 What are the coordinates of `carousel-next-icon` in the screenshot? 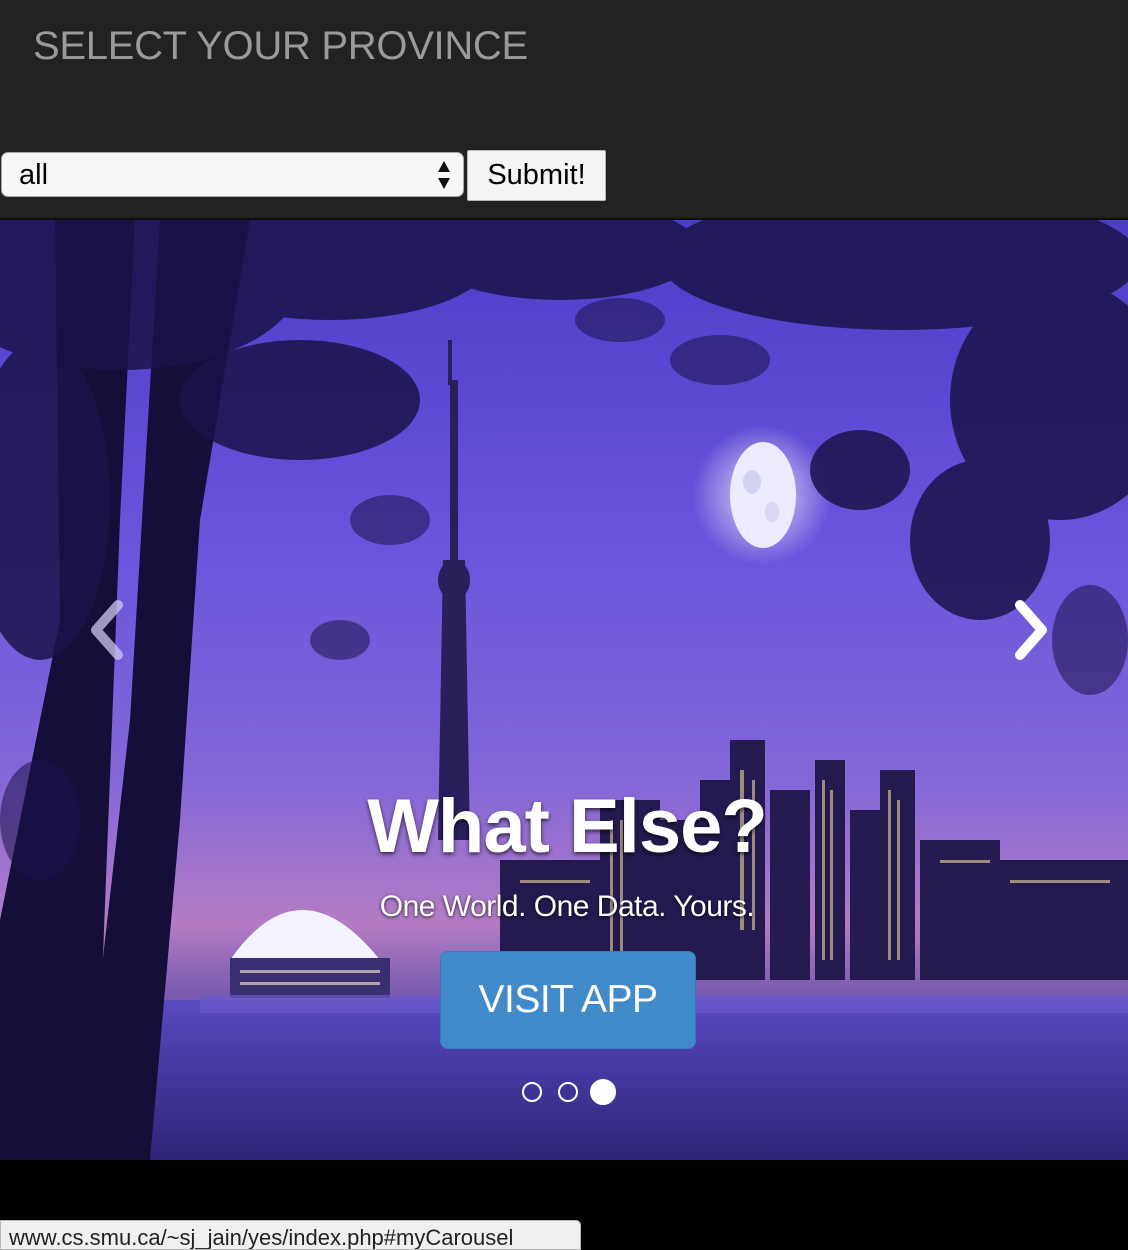 It's located at (1030, 630).